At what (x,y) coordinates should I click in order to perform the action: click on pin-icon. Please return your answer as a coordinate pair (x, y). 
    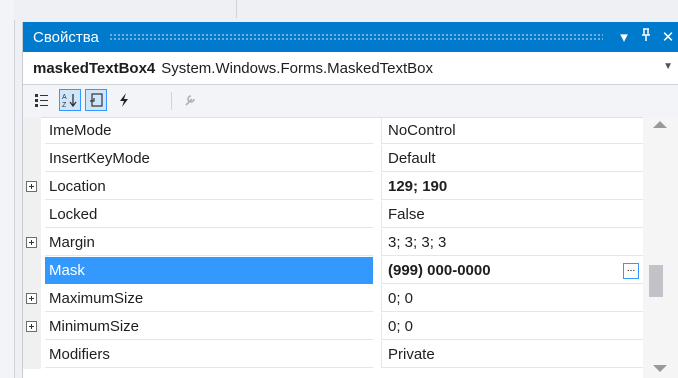
    Looking at the image, I should click on (646, 37).